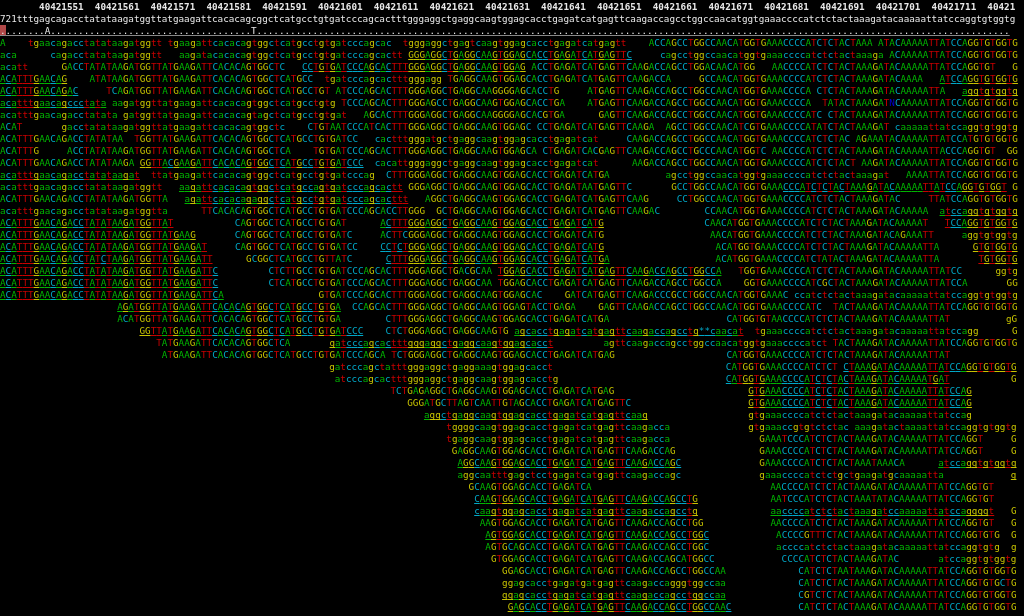  Describe the element at coordinates (419, 126) in the screenshot. I see `sequence-read: CTGTAATCCCATCACTTTGGGAGGCTGAGGCAAGTGGAGC` at that location.